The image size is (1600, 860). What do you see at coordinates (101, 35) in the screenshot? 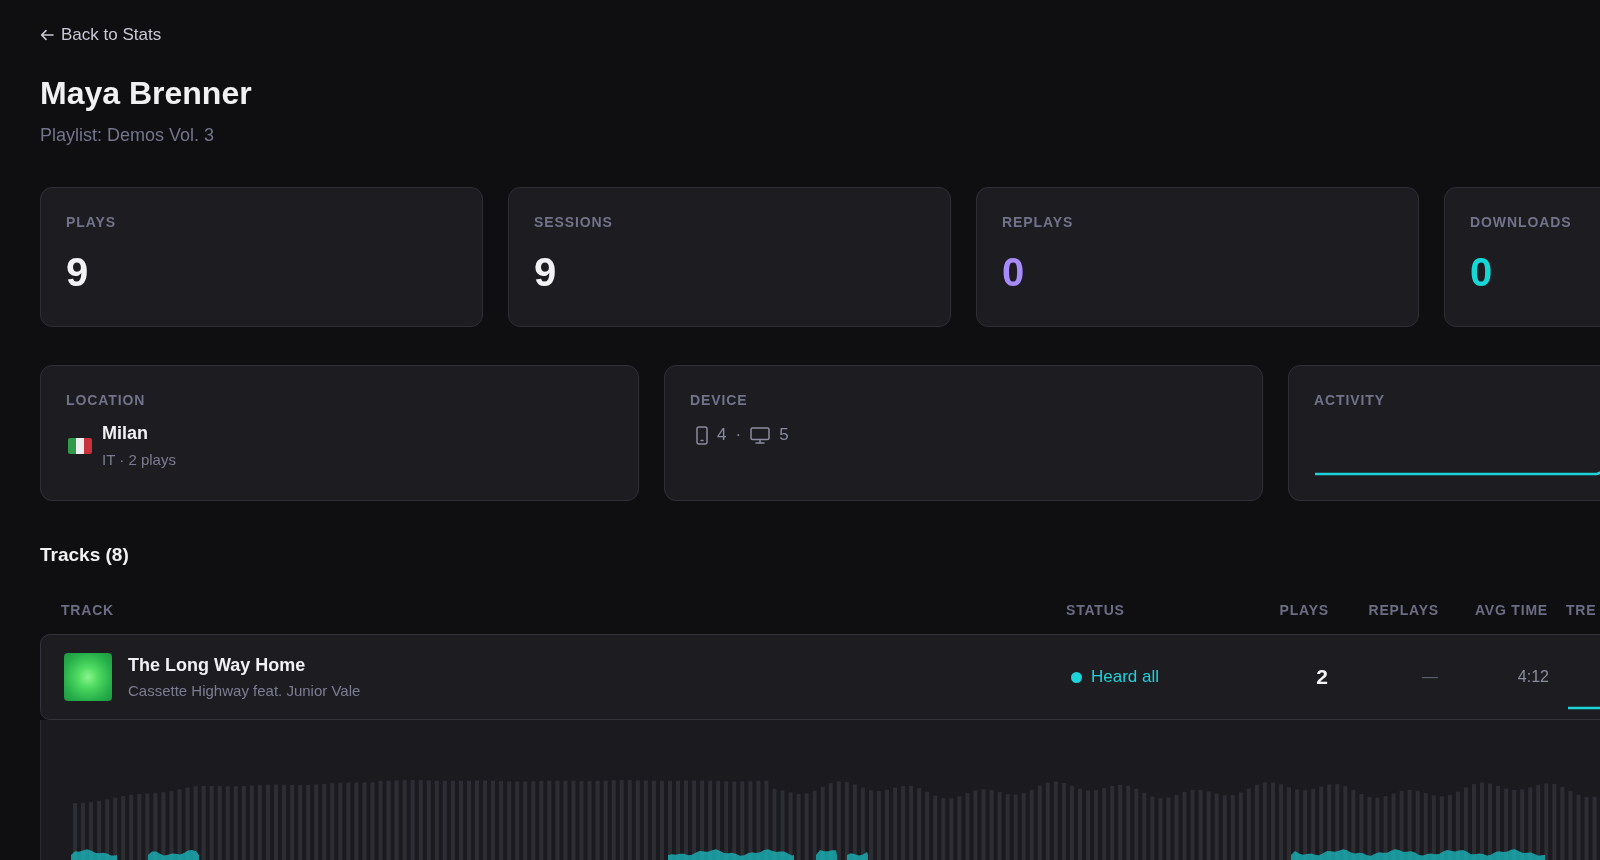
I see `back-link: Back to Stats` at bounding box center [101, 35].